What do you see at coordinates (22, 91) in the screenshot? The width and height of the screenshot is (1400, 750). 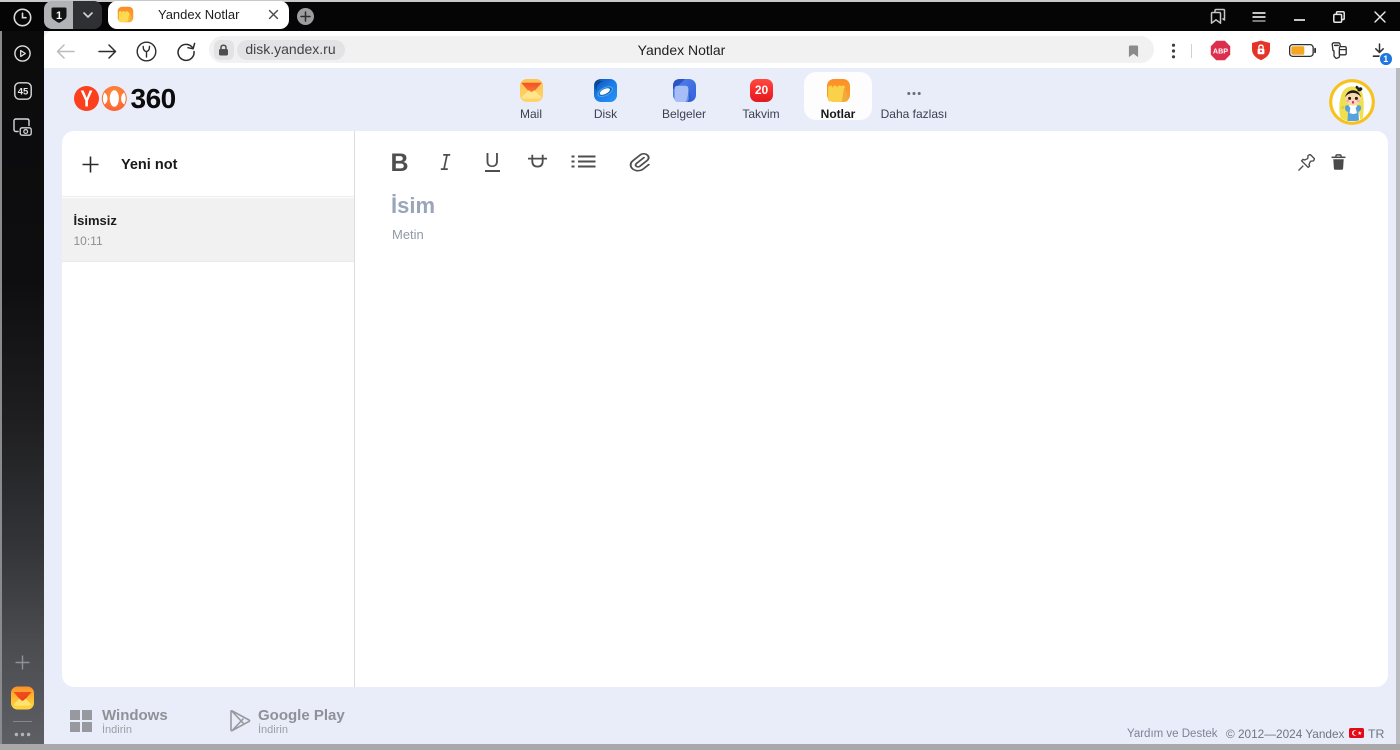 I see `svg-text: 45` at bounding box center [22, 91].